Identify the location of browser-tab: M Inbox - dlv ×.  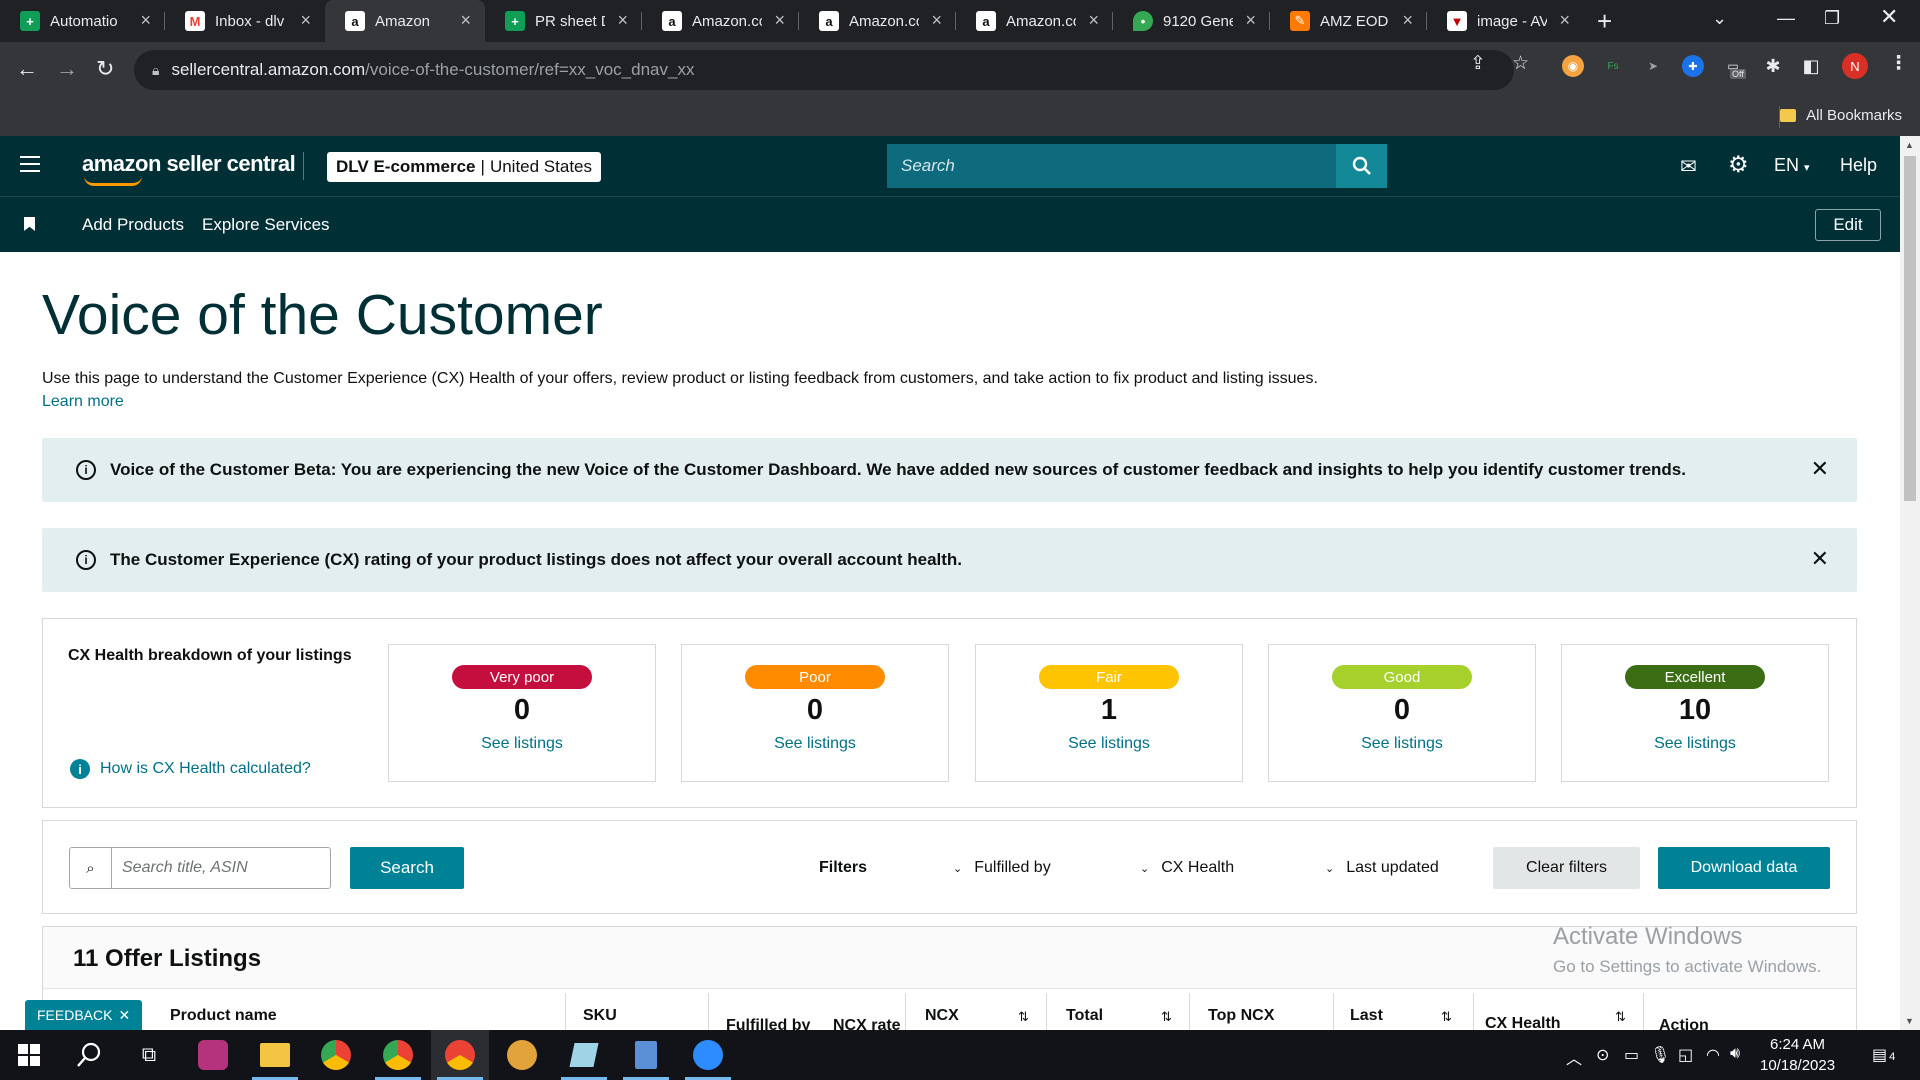
(245, 21).